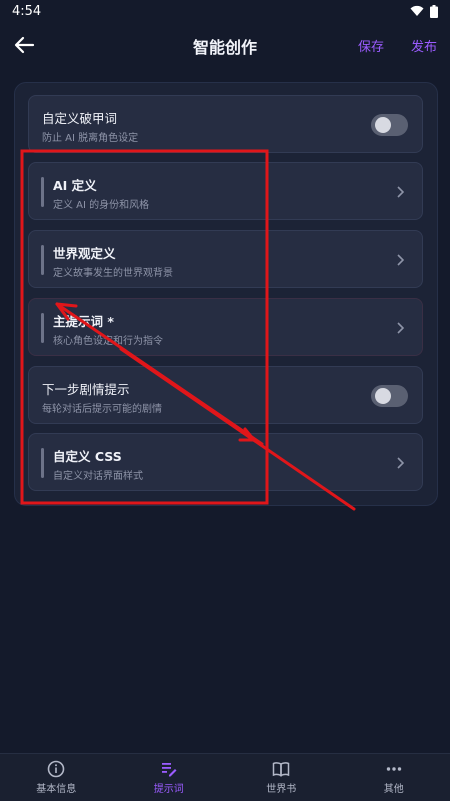 The image size is (450, 801). Describe the element at coordinates (434, 11) in the screenshot. I see `battery-icon` at that location.